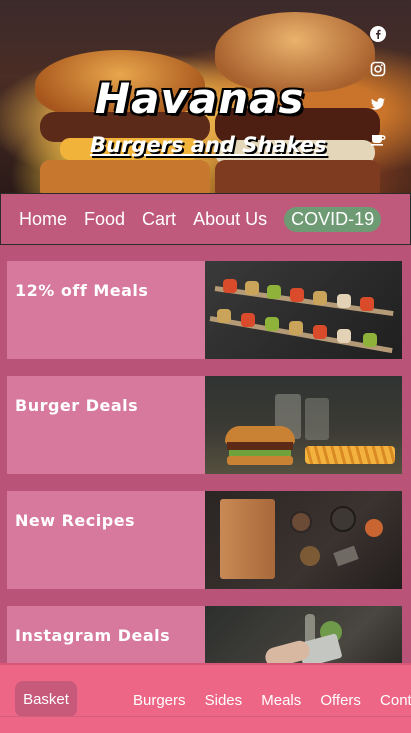 The height and width of the screenshot is (733, 411). What do you see at coordinates (378, 69) in the screenshot?
I see `instagram-icon` at bounding box center [378, 69].